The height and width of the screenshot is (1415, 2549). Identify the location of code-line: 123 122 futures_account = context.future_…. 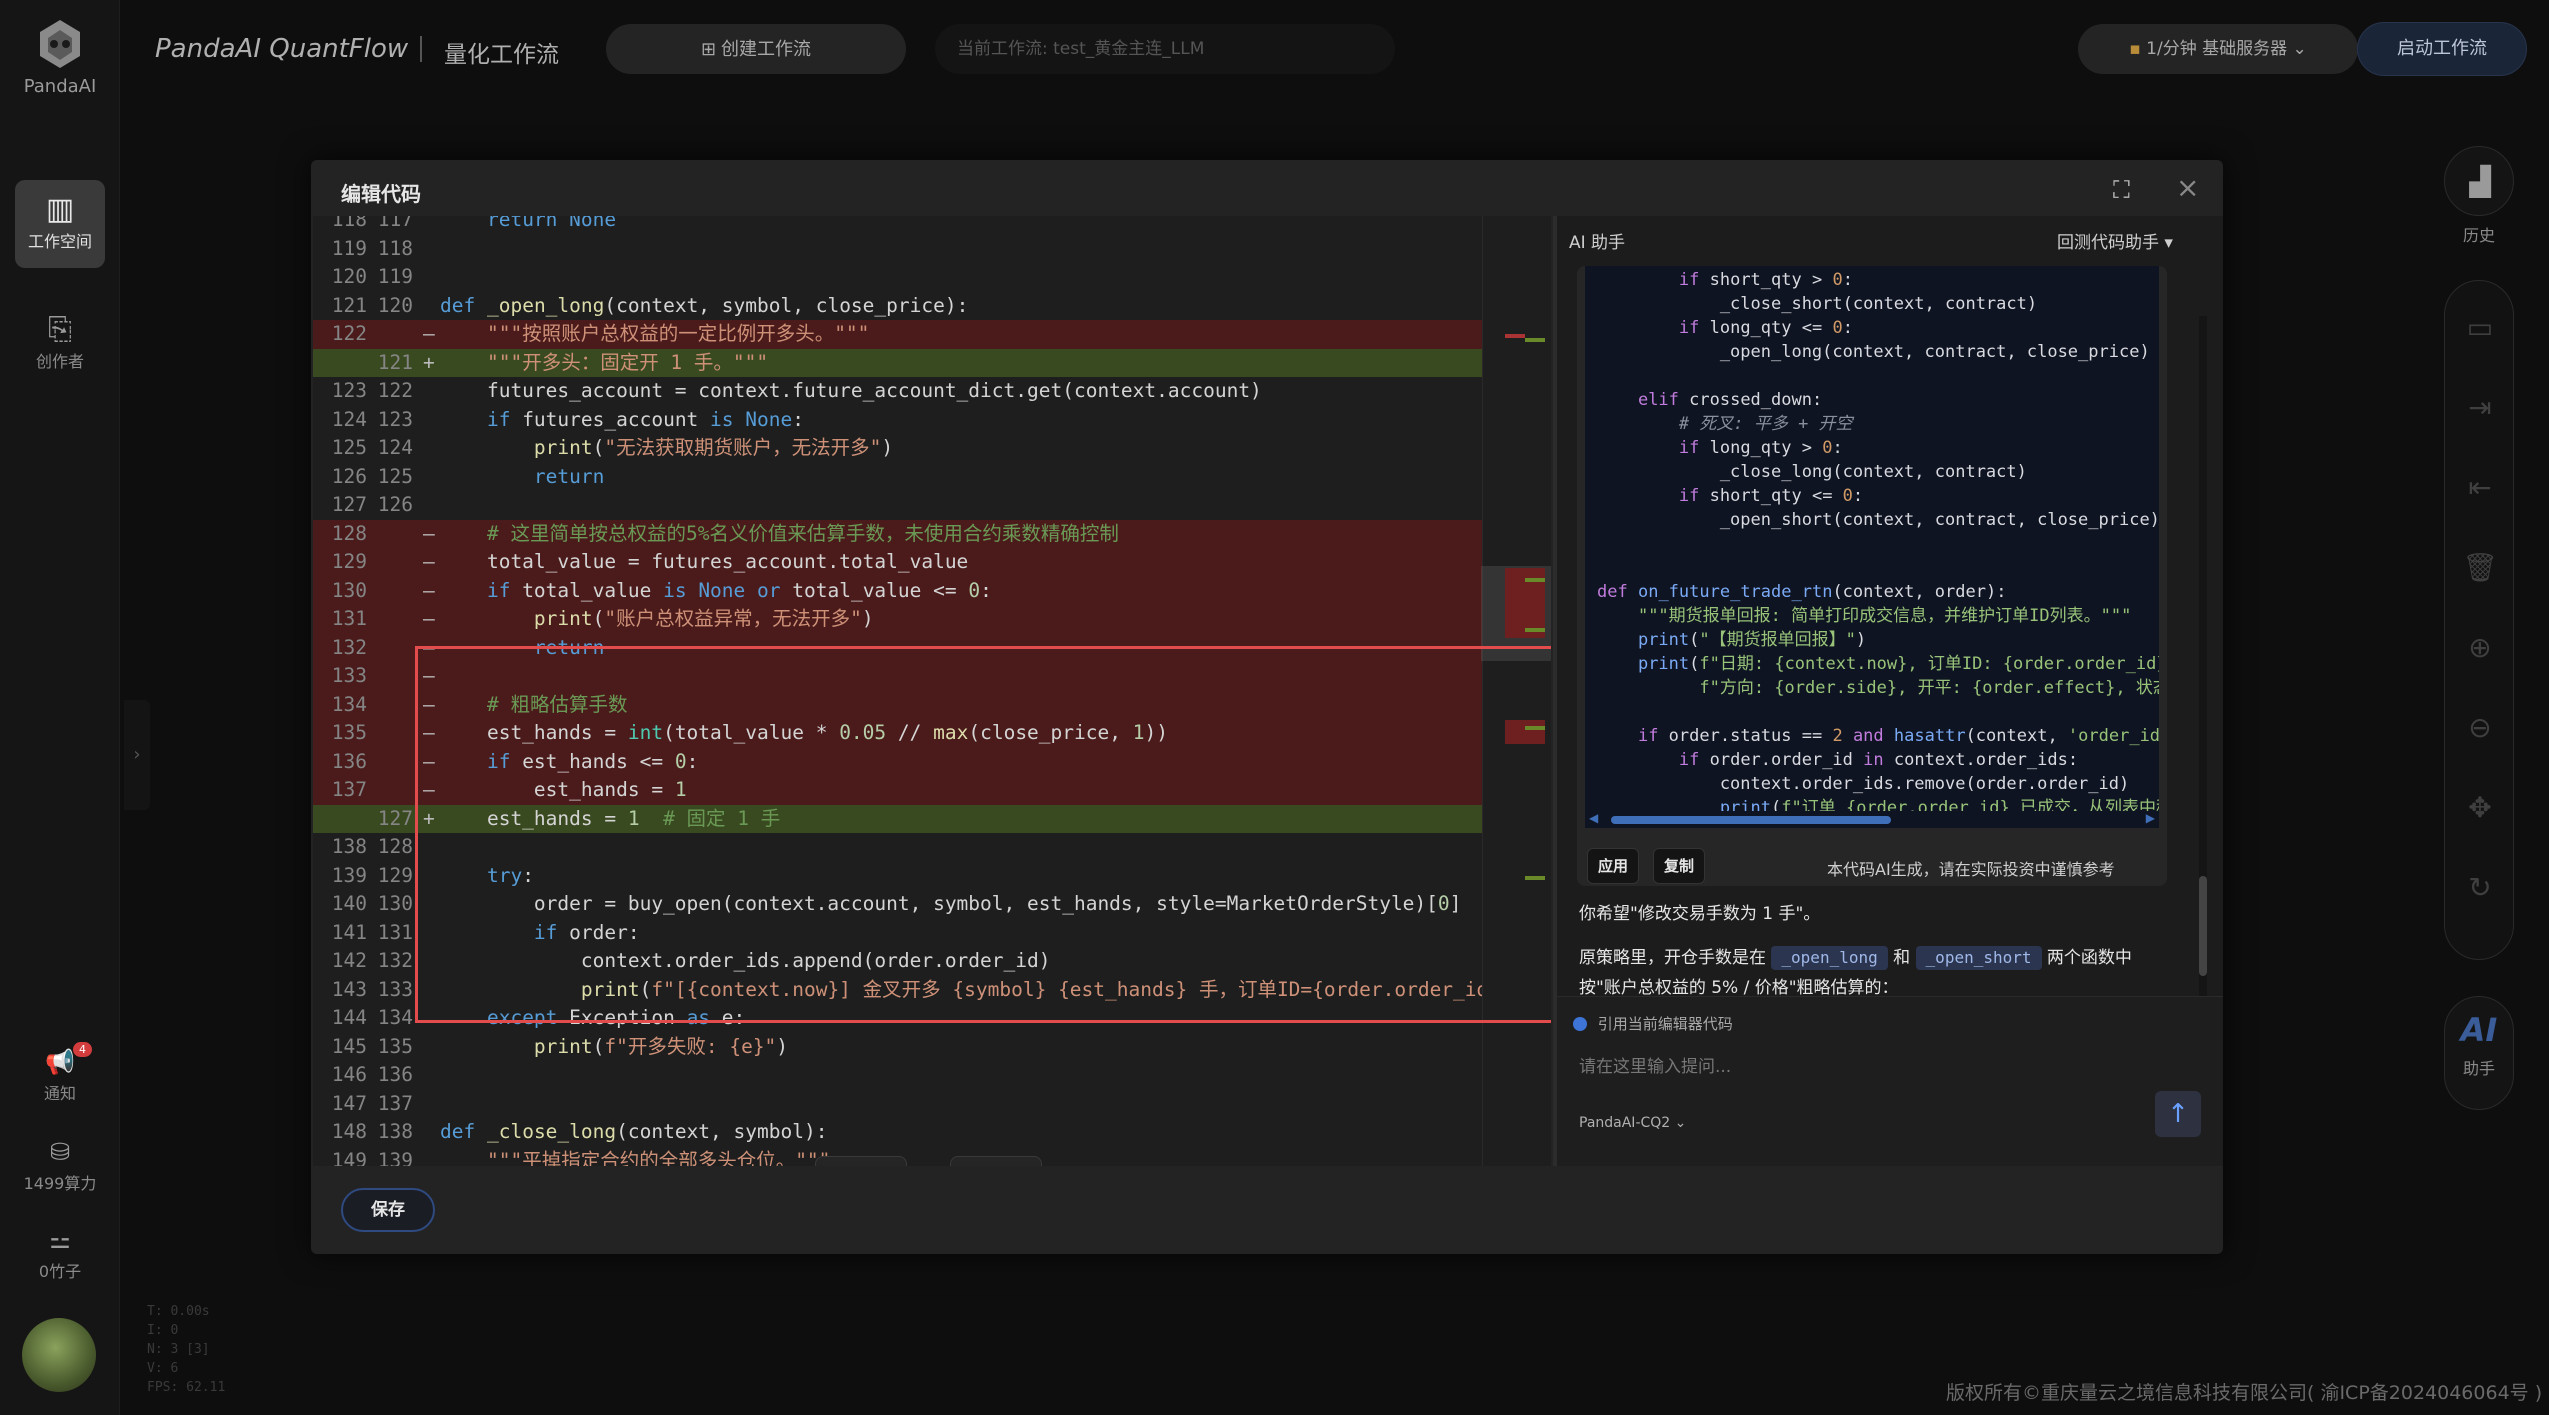
(908, 391).